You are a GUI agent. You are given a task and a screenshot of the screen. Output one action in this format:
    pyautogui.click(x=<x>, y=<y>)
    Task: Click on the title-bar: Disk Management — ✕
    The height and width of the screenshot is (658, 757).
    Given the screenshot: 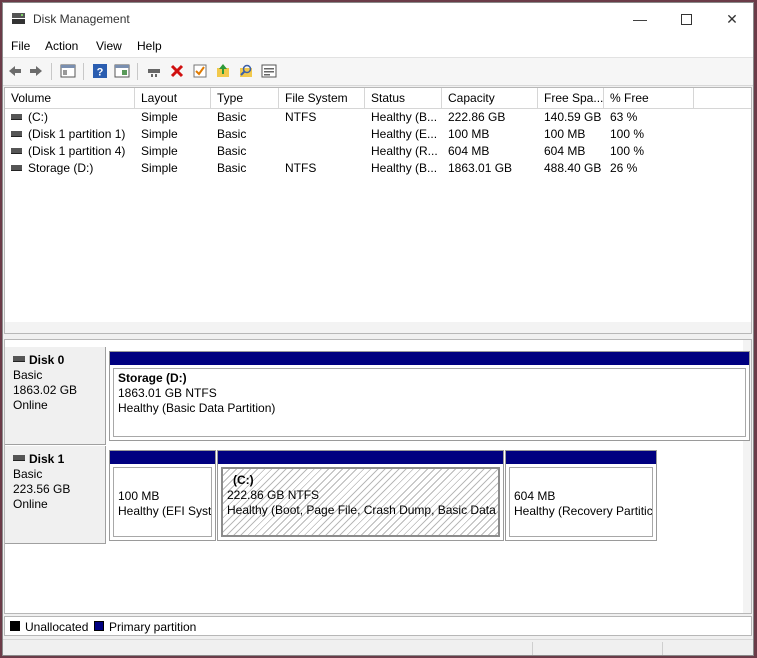 What is the action you would take?
    pyautogui.click(x=378, y=19)
    